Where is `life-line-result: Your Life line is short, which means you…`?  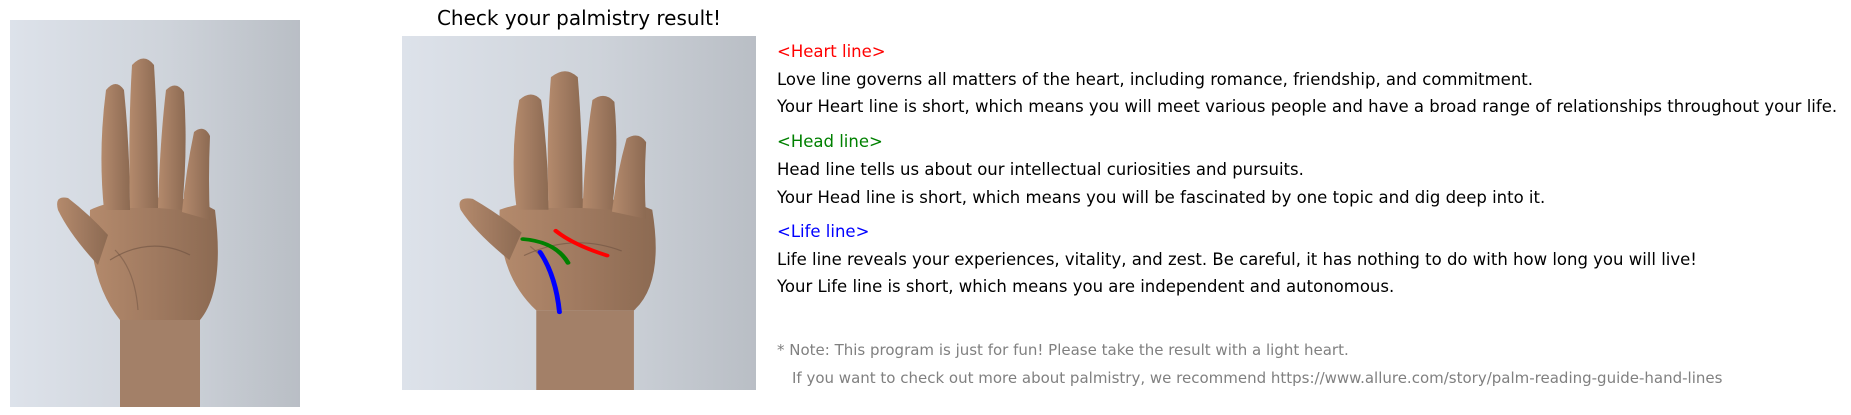
life-line-result: Your Life line is short, which means you… is located at coordinates (1086, 286).